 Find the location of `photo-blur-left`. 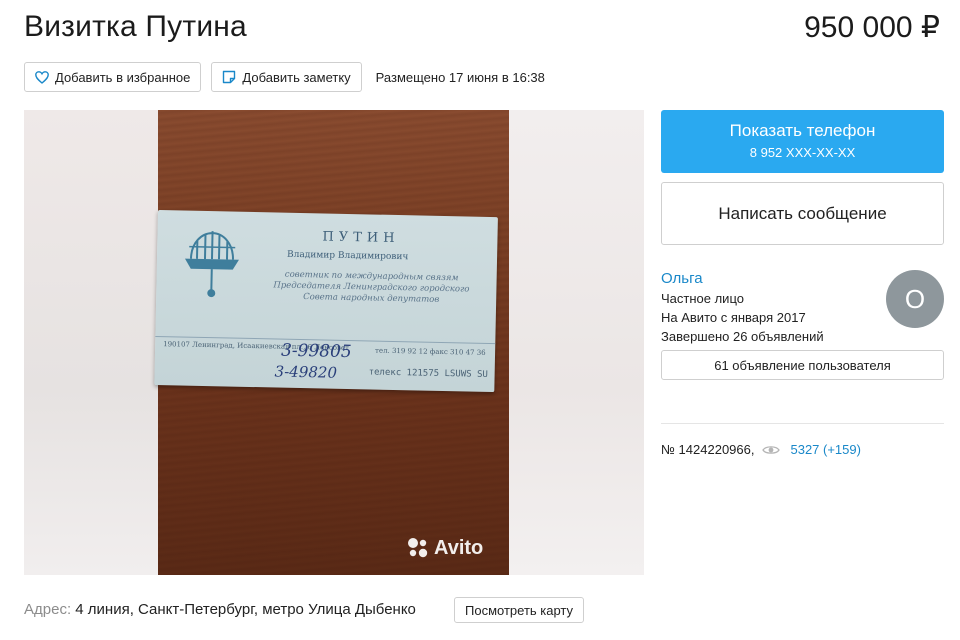

photo-blur-left is located at coordinates (91, 342).